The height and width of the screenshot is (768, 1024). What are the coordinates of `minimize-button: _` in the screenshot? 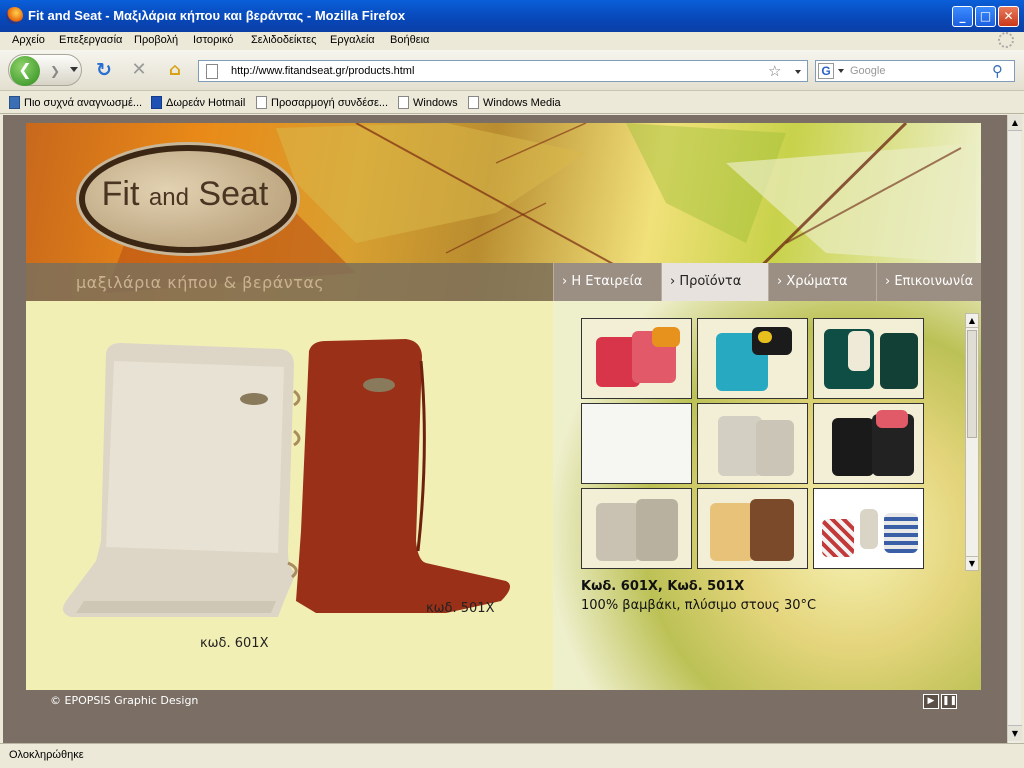 It's located at (962, 16).